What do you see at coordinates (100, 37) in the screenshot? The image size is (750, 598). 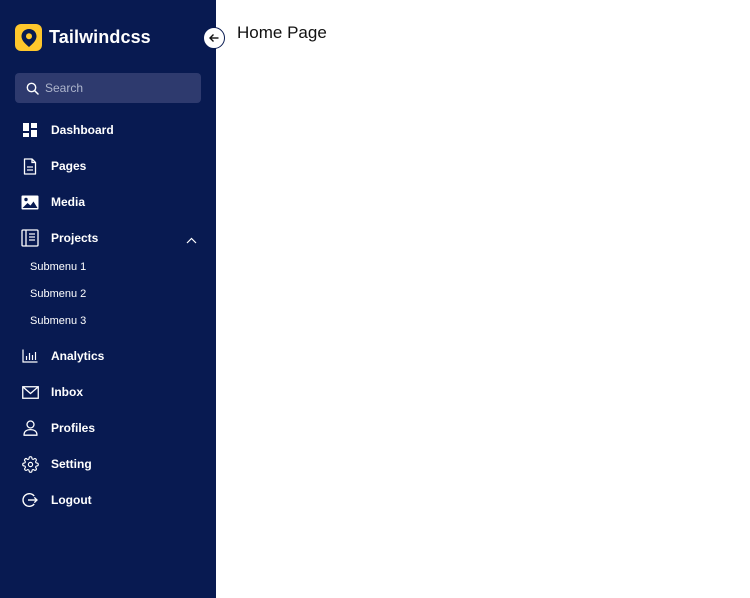 I see `brand-name: Tailwindcss` at bounding box center [100, 37].